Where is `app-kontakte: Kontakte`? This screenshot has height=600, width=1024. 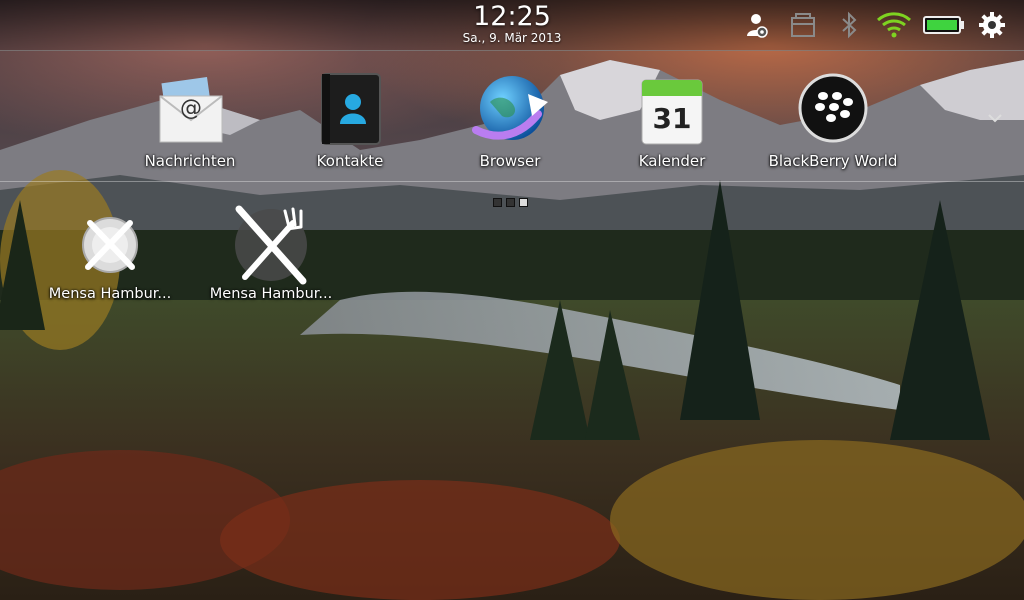
app-kontakte: Kontakte is located at coordinates (350, 121).